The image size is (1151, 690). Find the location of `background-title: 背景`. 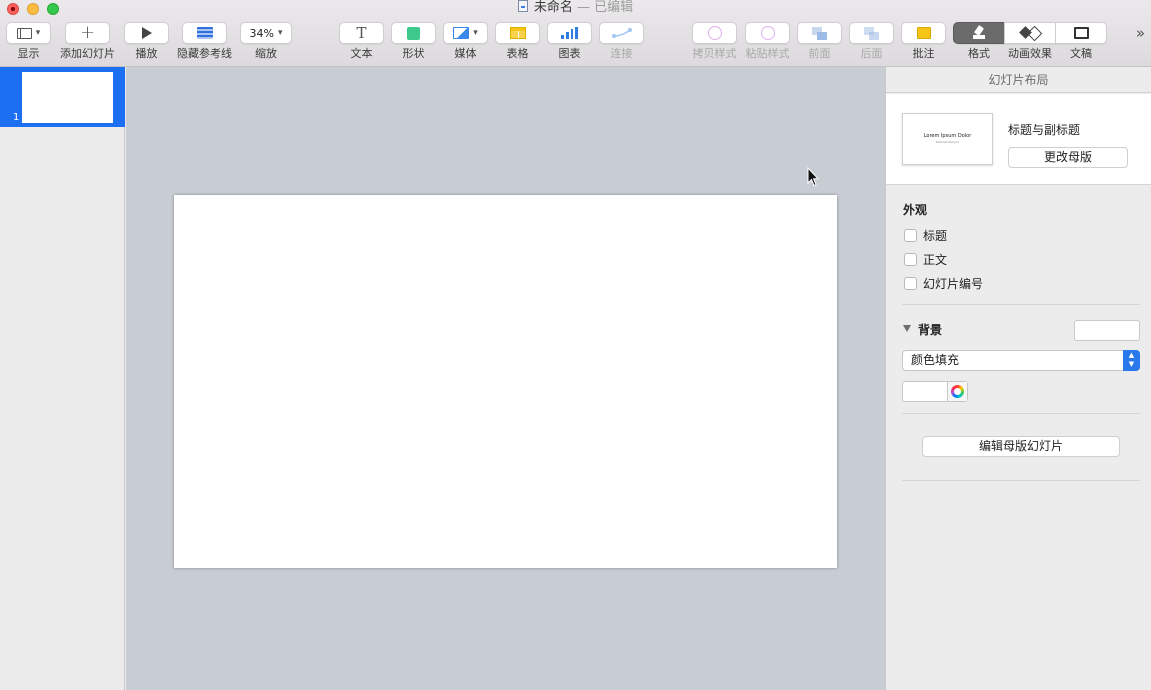

background-title: 背景 is located at coordinates (930, 330).